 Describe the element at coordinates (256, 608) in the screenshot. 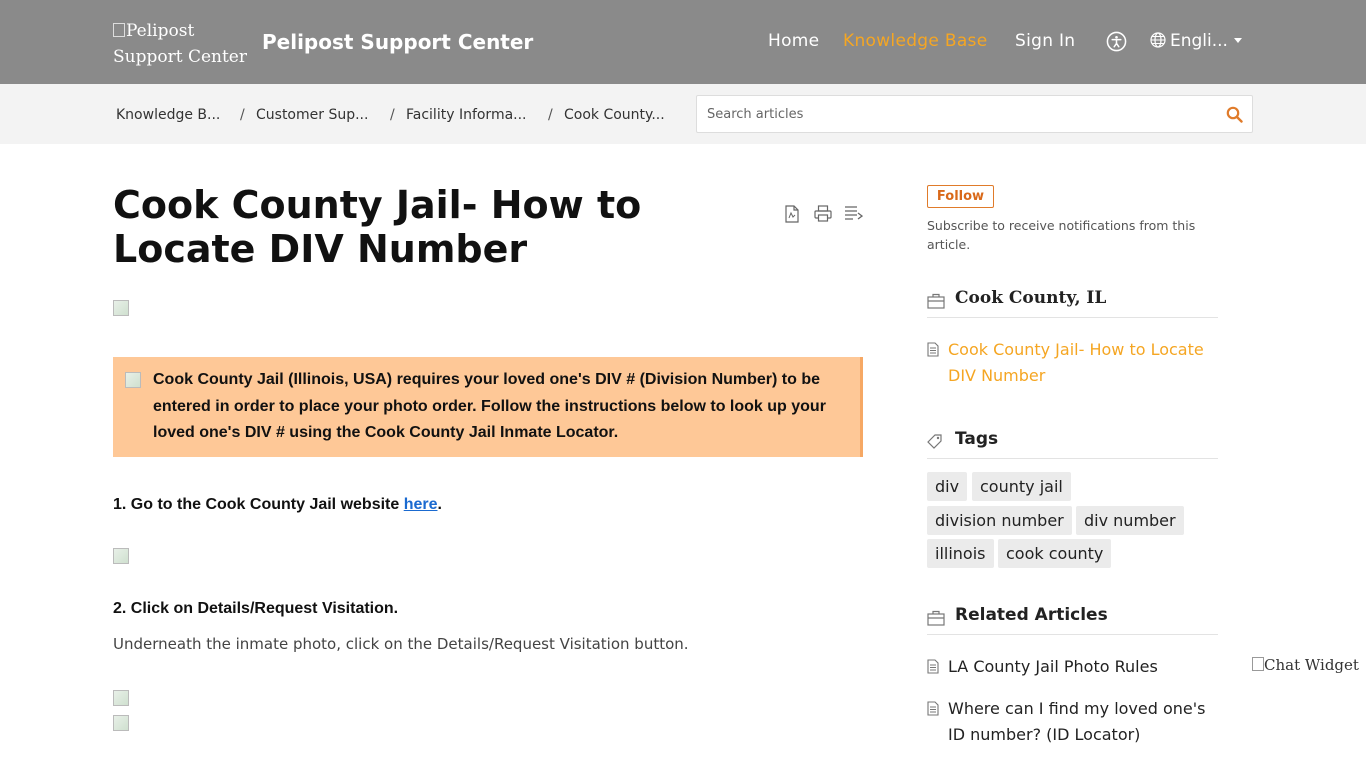

I see `step-2: 2. Click on Details/Request Visitation.` at that location.